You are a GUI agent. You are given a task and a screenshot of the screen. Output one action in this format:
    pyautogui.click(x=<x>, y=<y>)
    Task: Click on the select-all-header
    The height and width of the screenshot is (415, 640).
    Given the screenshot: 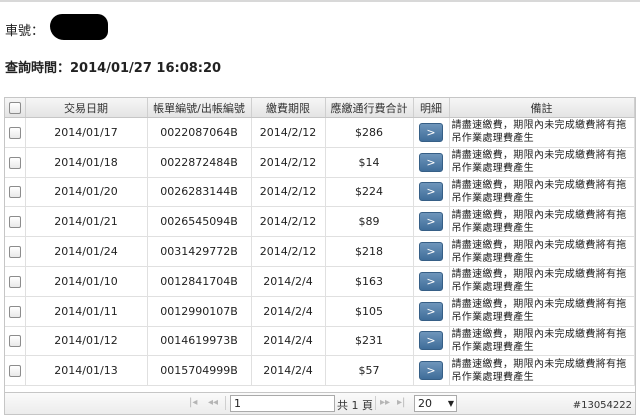 What is the action you would take?
    pyautogui.click(x=15, y=108)
    